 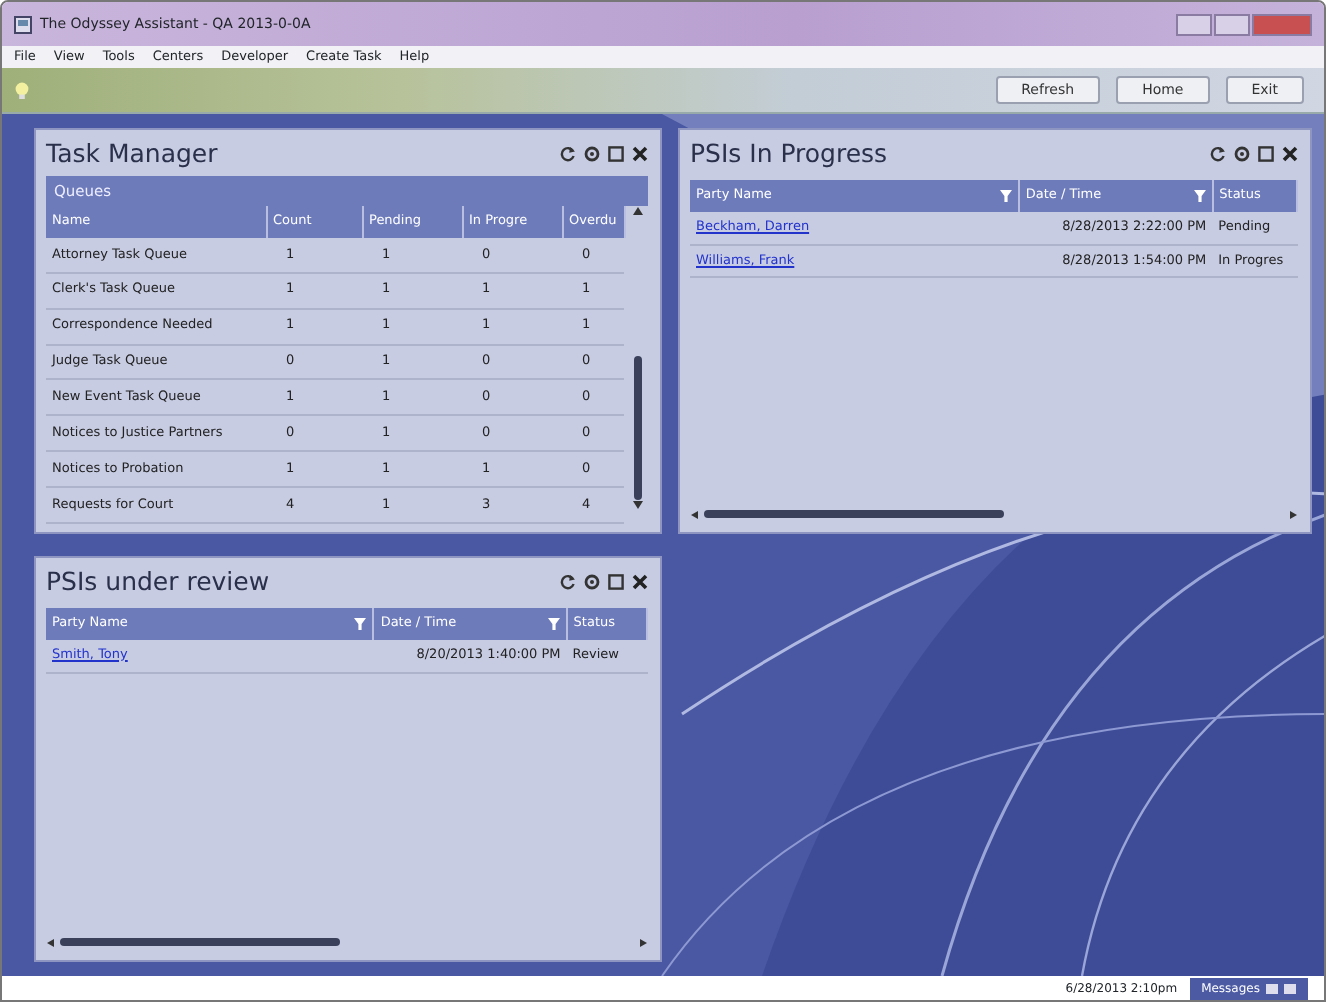 What do you see at coordinates (789, 154) in the screenshot?
I see `panel-title: PSIs In Progress` at bounding box center [789, 154].